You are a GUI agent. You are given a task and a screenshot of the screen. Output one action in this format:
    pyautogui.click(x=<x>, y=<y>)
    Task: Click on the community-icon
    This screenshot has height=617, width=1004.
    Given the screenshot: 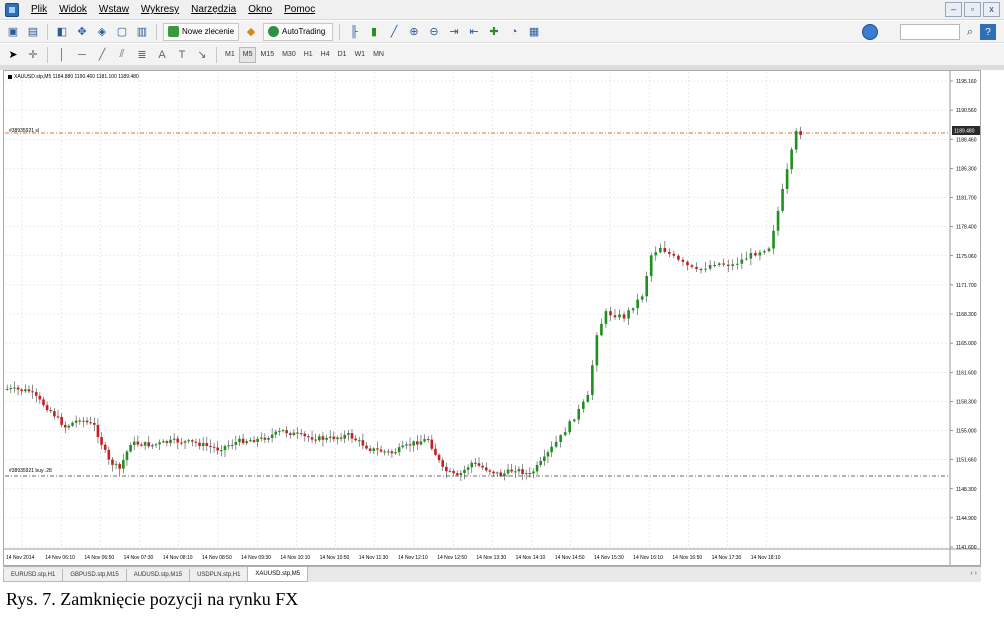 What is the action you would take?
    pyautogui.click(x=870, y=32)
    